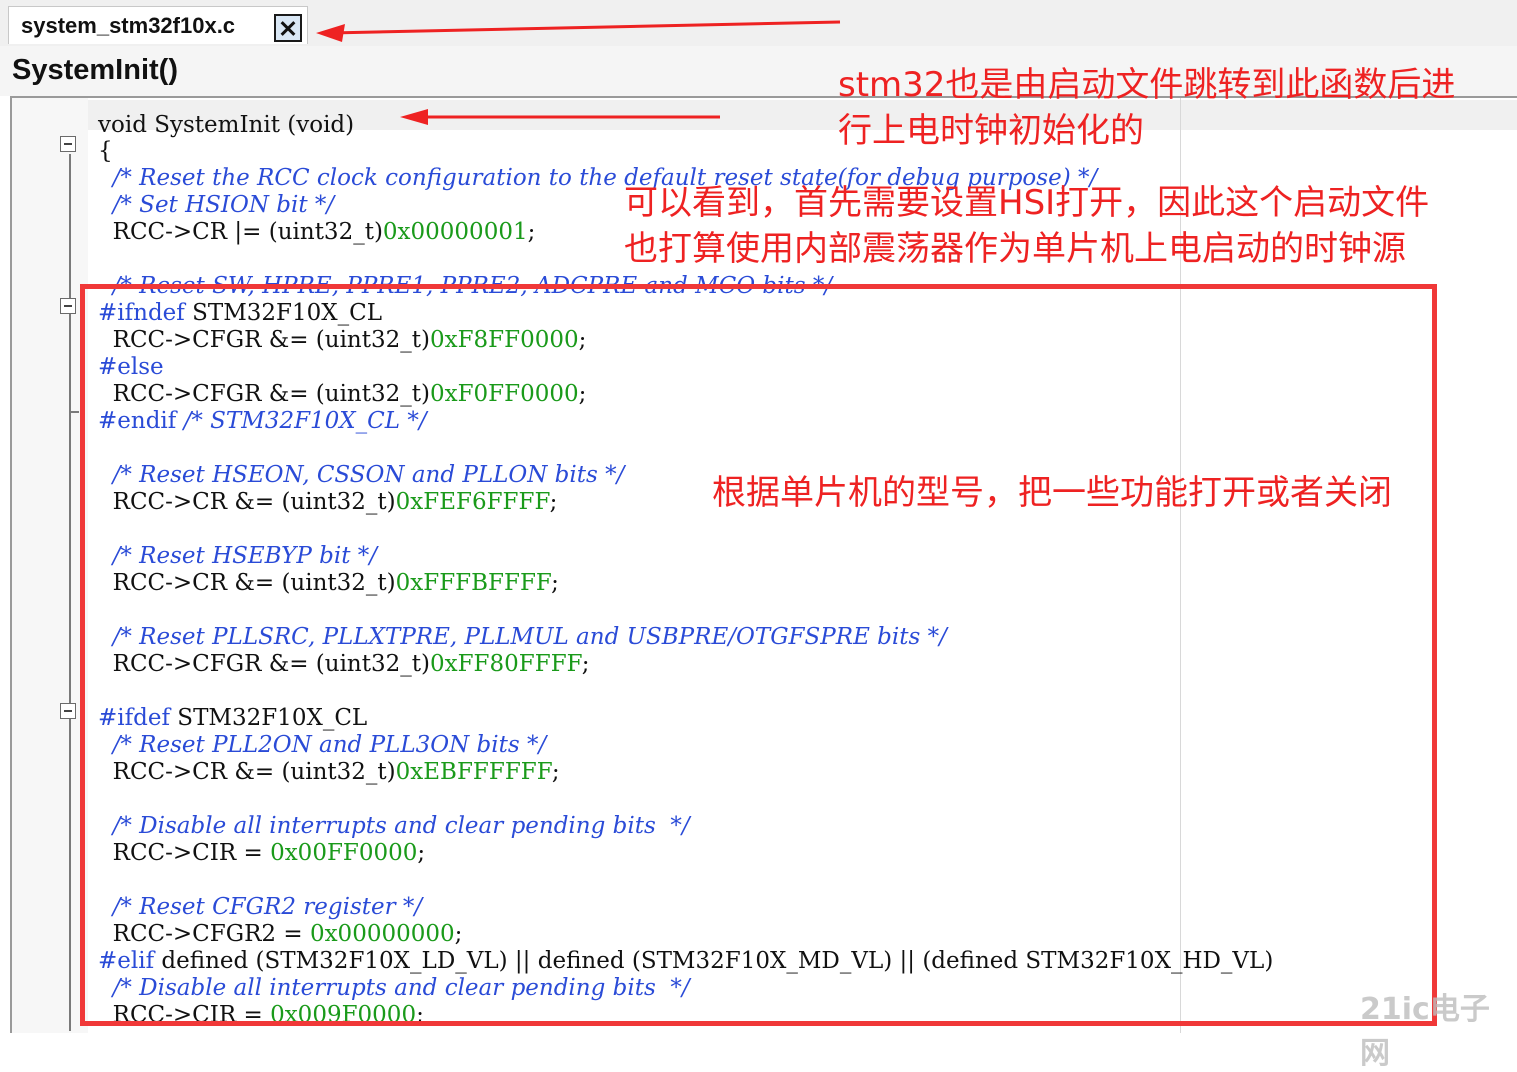 The image size is (1517, 1072). I want to click on annotation-note3: 根据单片机的型号，把一些功能打开或者关闭, so click(1052, 493).